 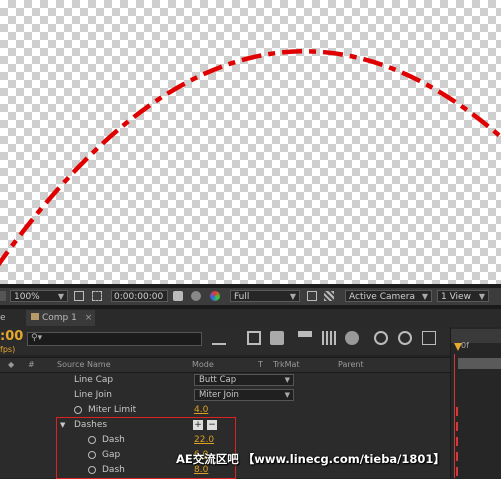 What do you see at coordinates (3, 318) in the screenshot?
I see `tab-partial-label: e` at bounding box center [3, 318].